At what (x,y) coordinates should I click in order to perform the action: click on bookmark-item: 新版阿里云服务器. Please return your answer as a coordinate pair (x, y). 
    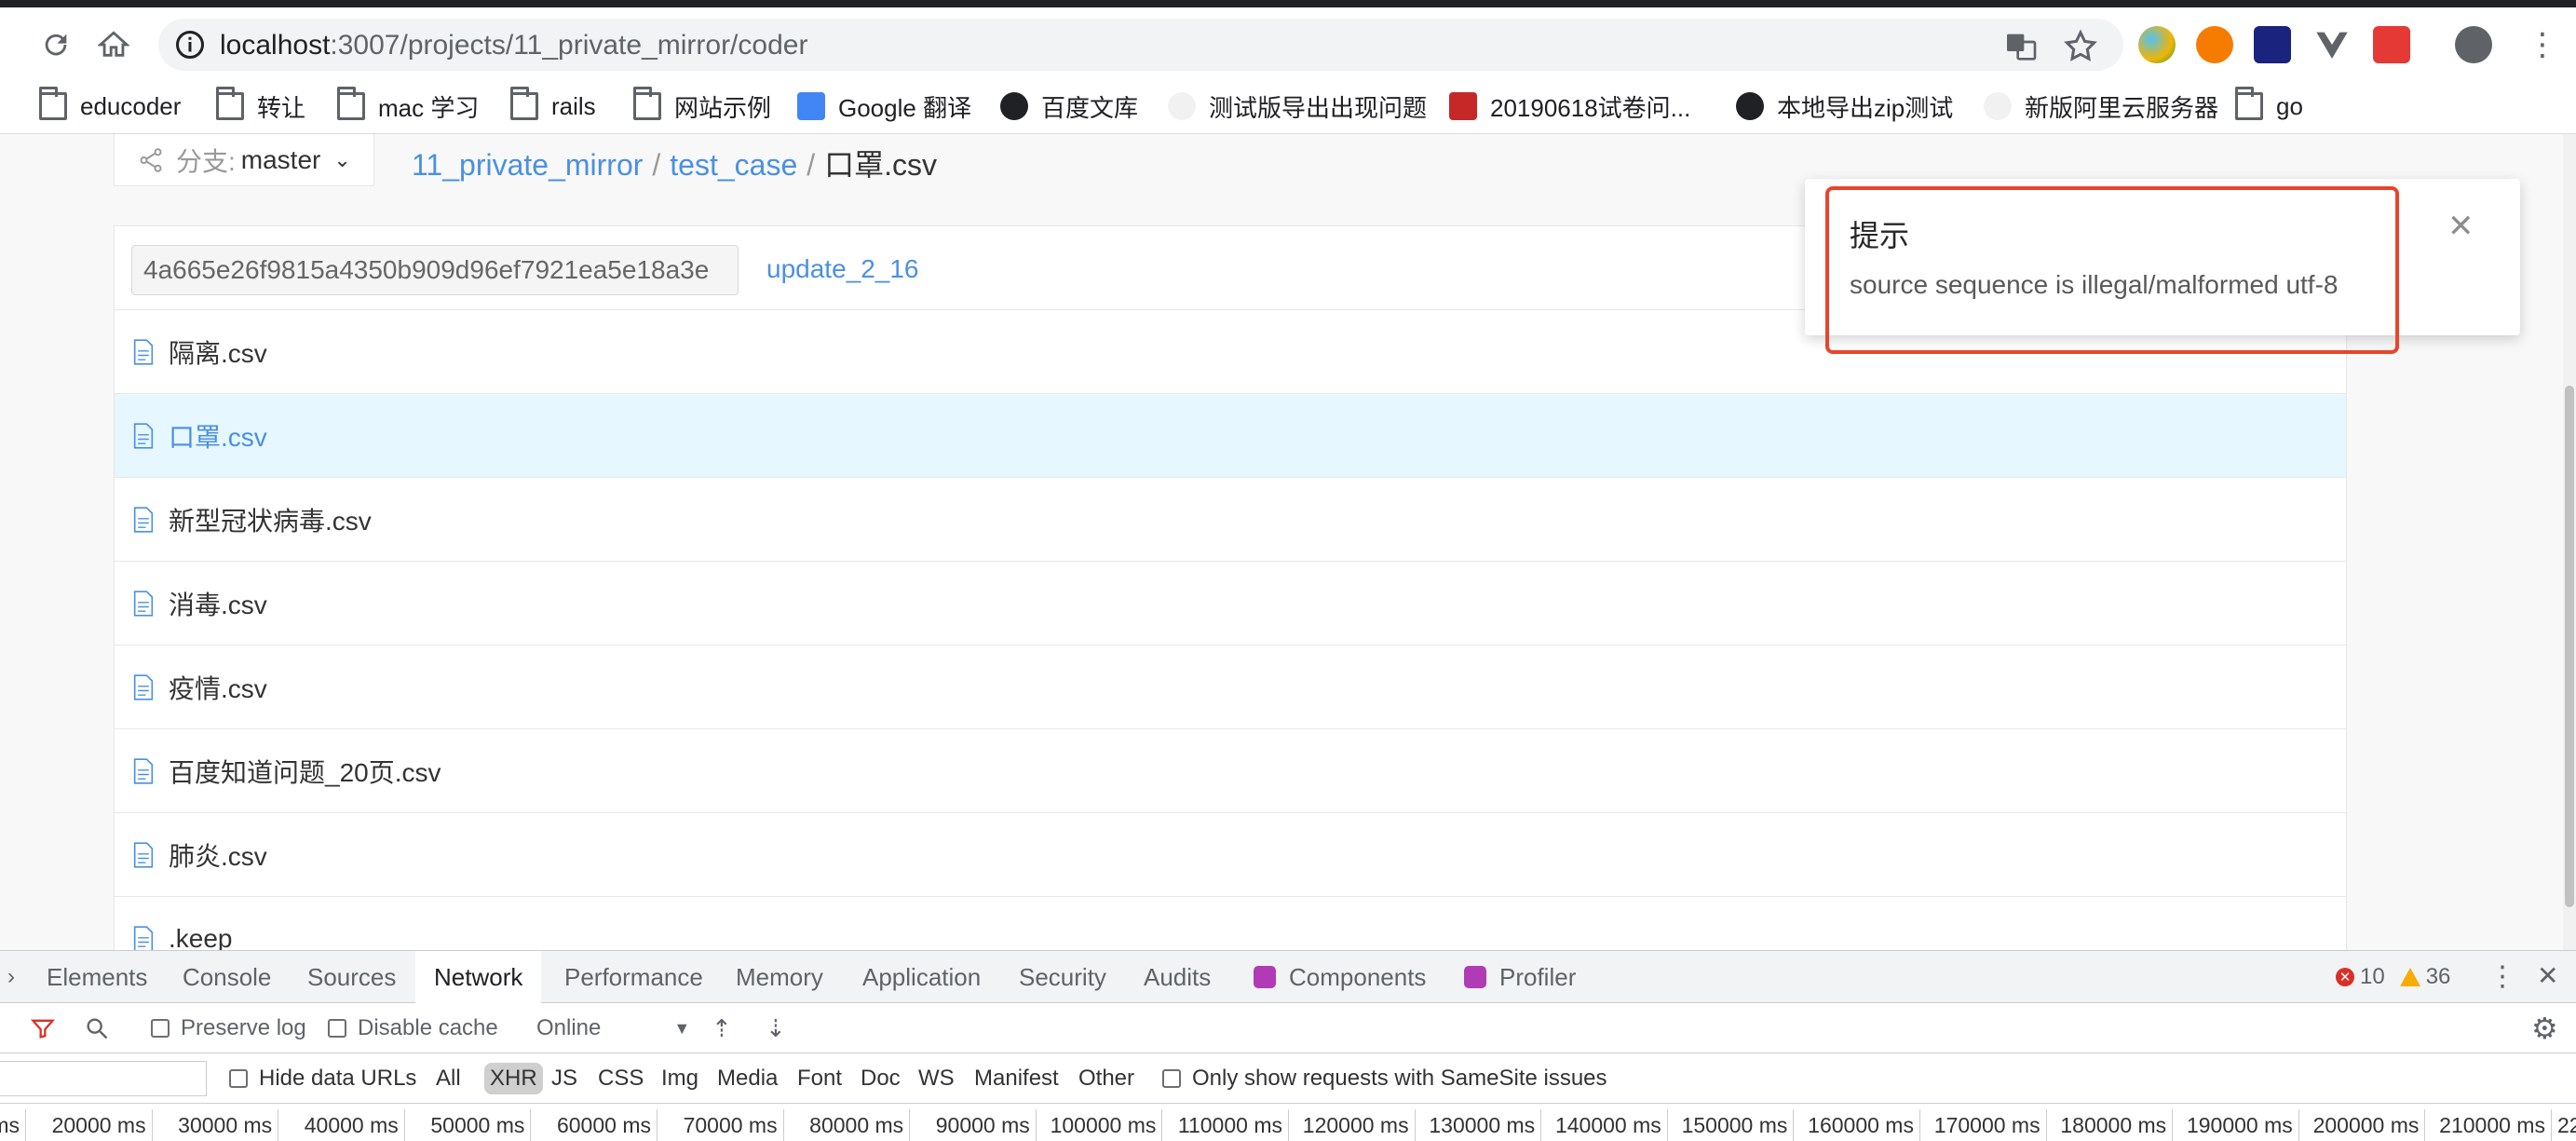
    Looking at the image, I should click on (2101, 106).